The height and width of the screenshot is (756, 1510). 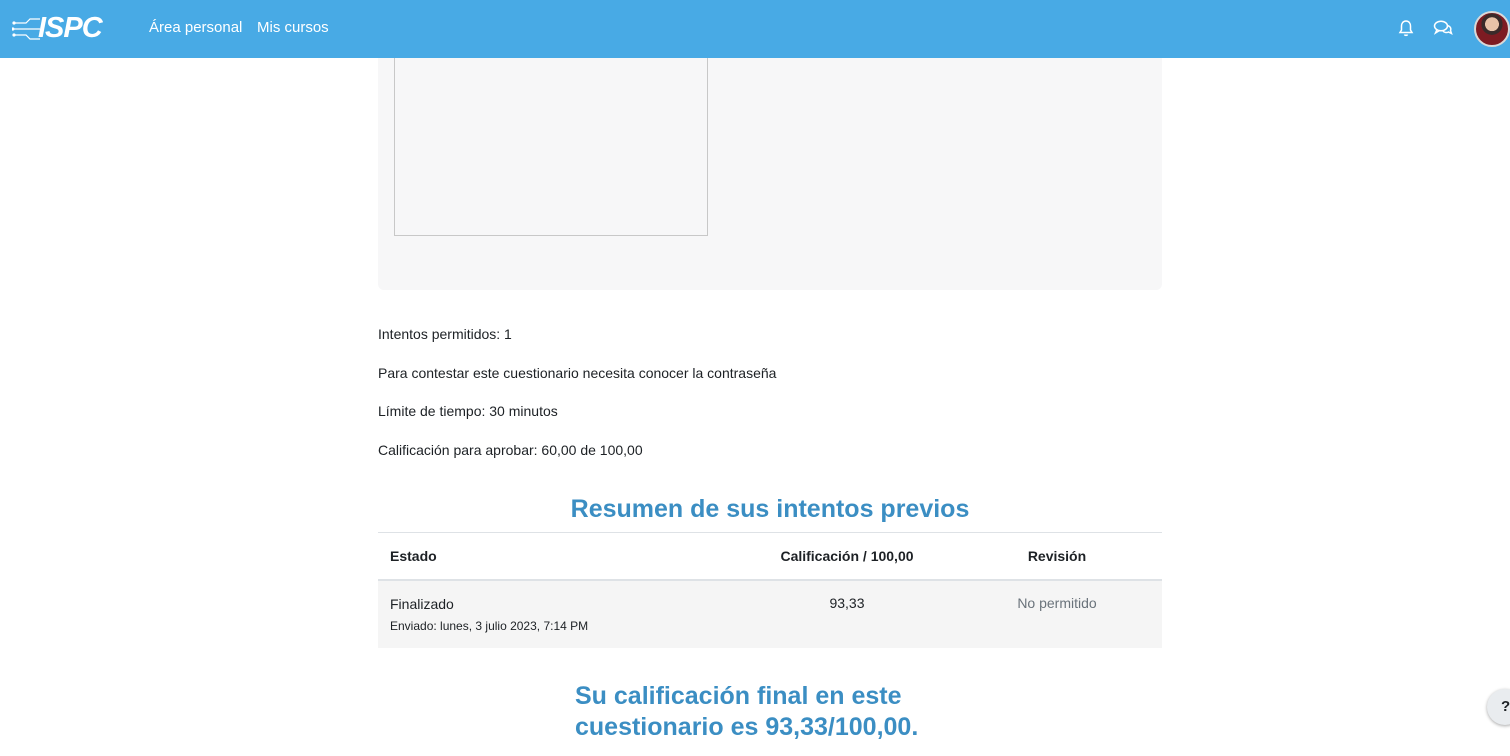 I want to click on site-logo: ISPC, so click(x=57, y=28).